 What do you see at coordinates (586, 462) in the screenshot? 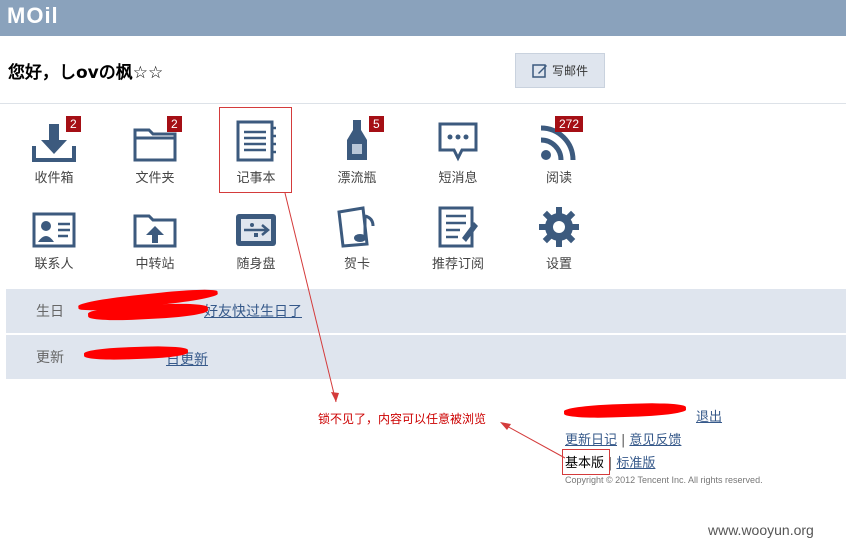
I see `annotation-box-basic` at bounding box center [586, 462].